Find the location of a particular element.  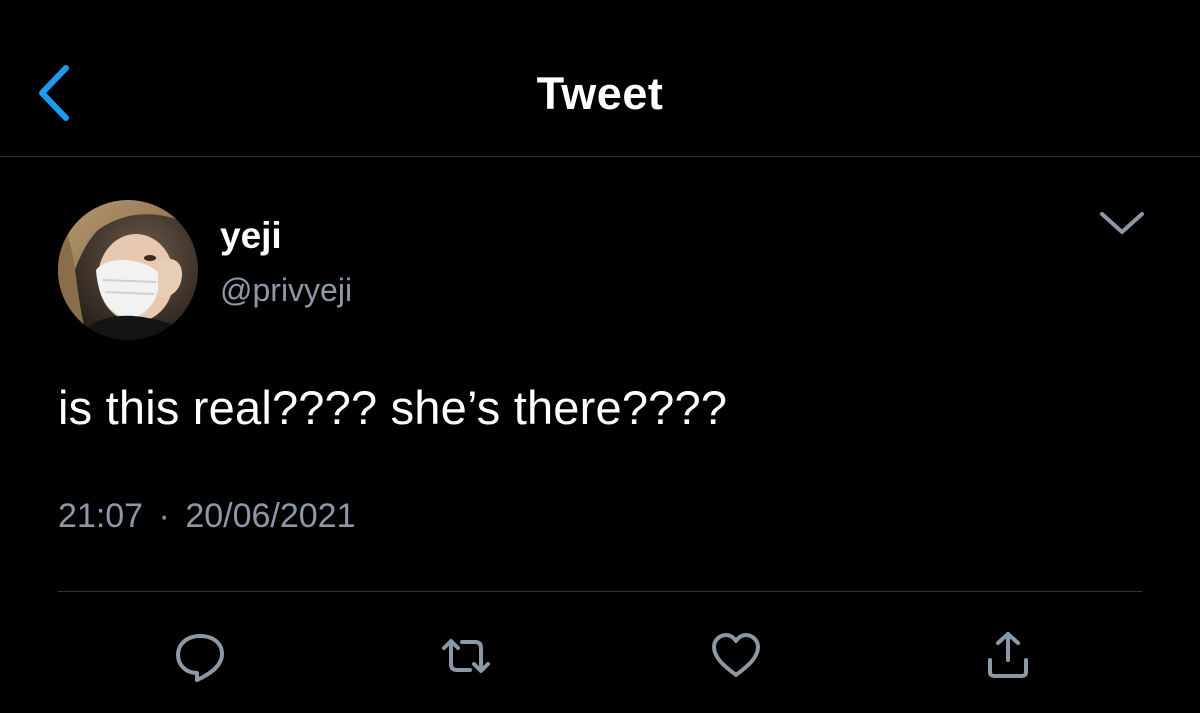

divider is located at coordinates (600, 591).